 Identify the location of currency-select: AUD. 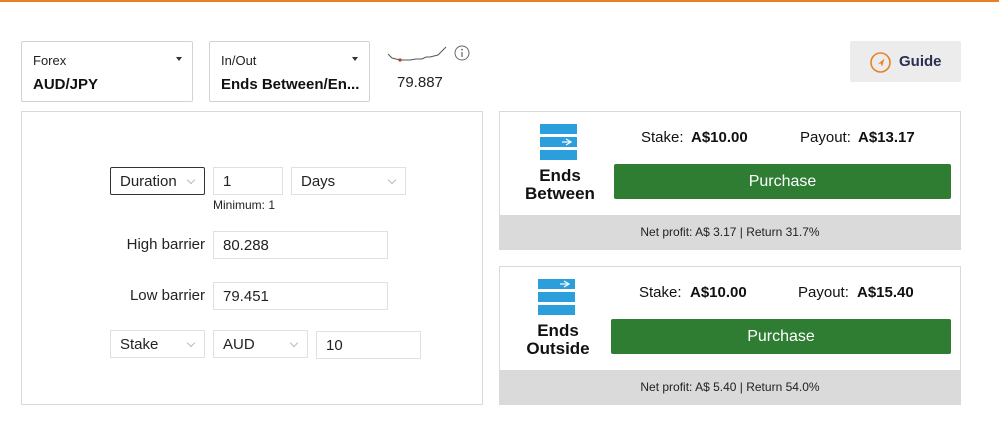
(260, 344).